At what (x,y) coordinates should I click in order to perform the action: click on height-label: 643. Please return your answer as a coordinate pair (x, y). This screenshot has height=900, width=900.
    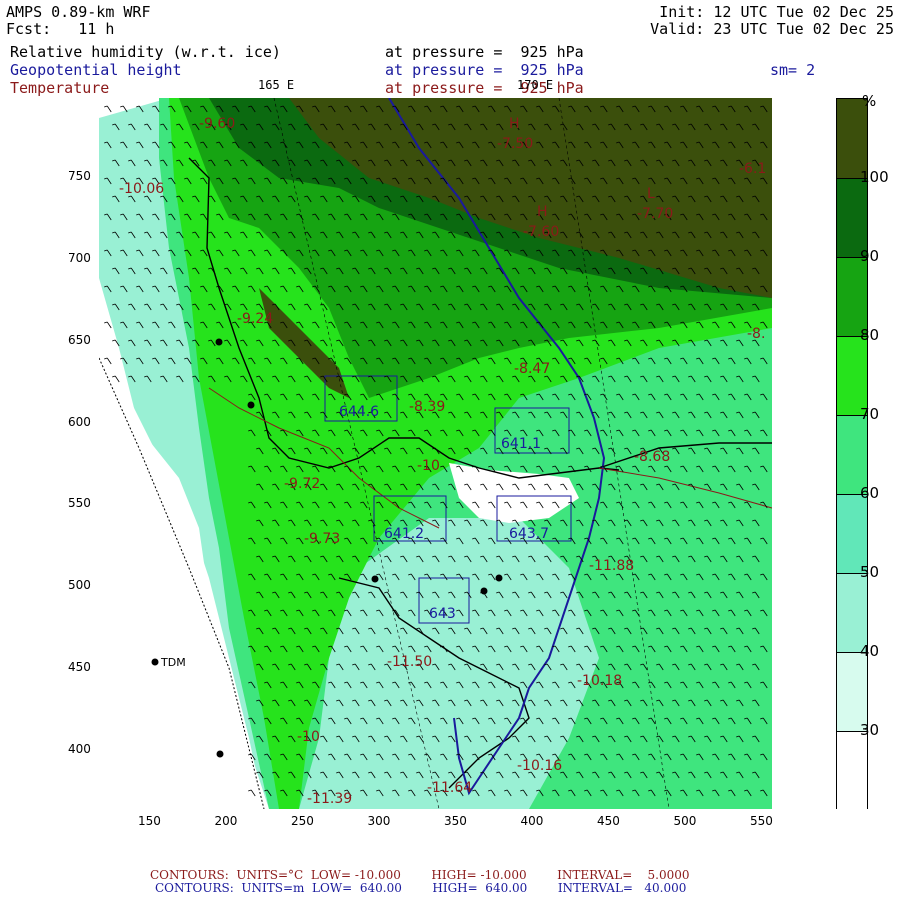
    Looking at the image, I should click on (442, 614).